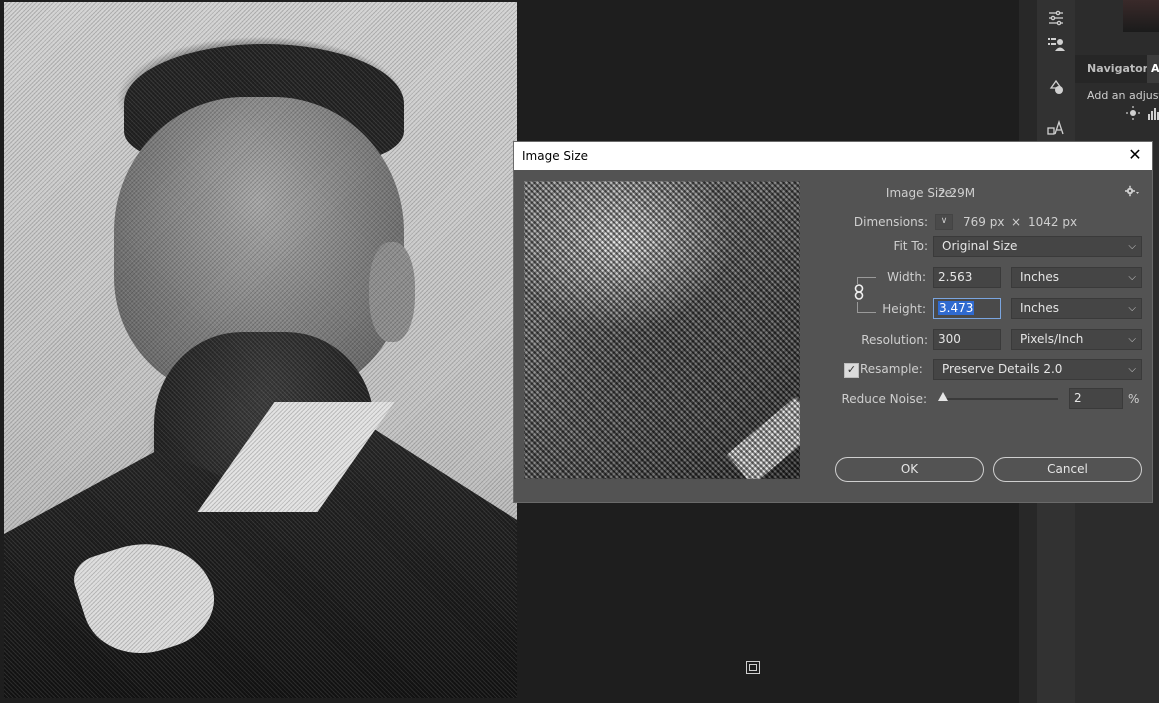  What do you see at coordinates (955, 277) in the screenshot?
I see `width-value: 2.563` at bounding box center [955, 277].